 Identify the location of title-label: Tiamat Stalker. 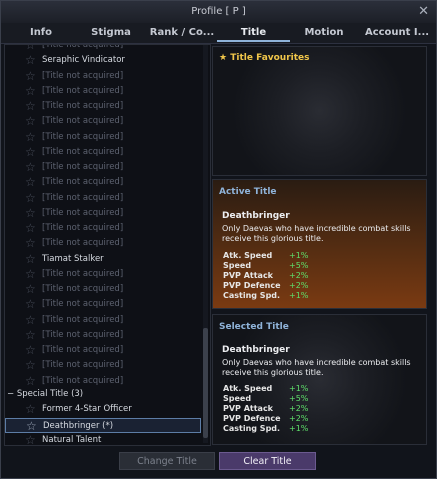
(73, 258).